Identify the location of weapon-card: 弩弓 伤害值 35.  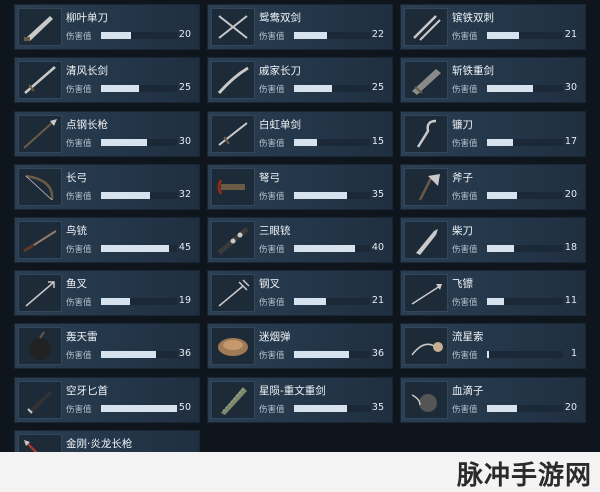
(300, 187).